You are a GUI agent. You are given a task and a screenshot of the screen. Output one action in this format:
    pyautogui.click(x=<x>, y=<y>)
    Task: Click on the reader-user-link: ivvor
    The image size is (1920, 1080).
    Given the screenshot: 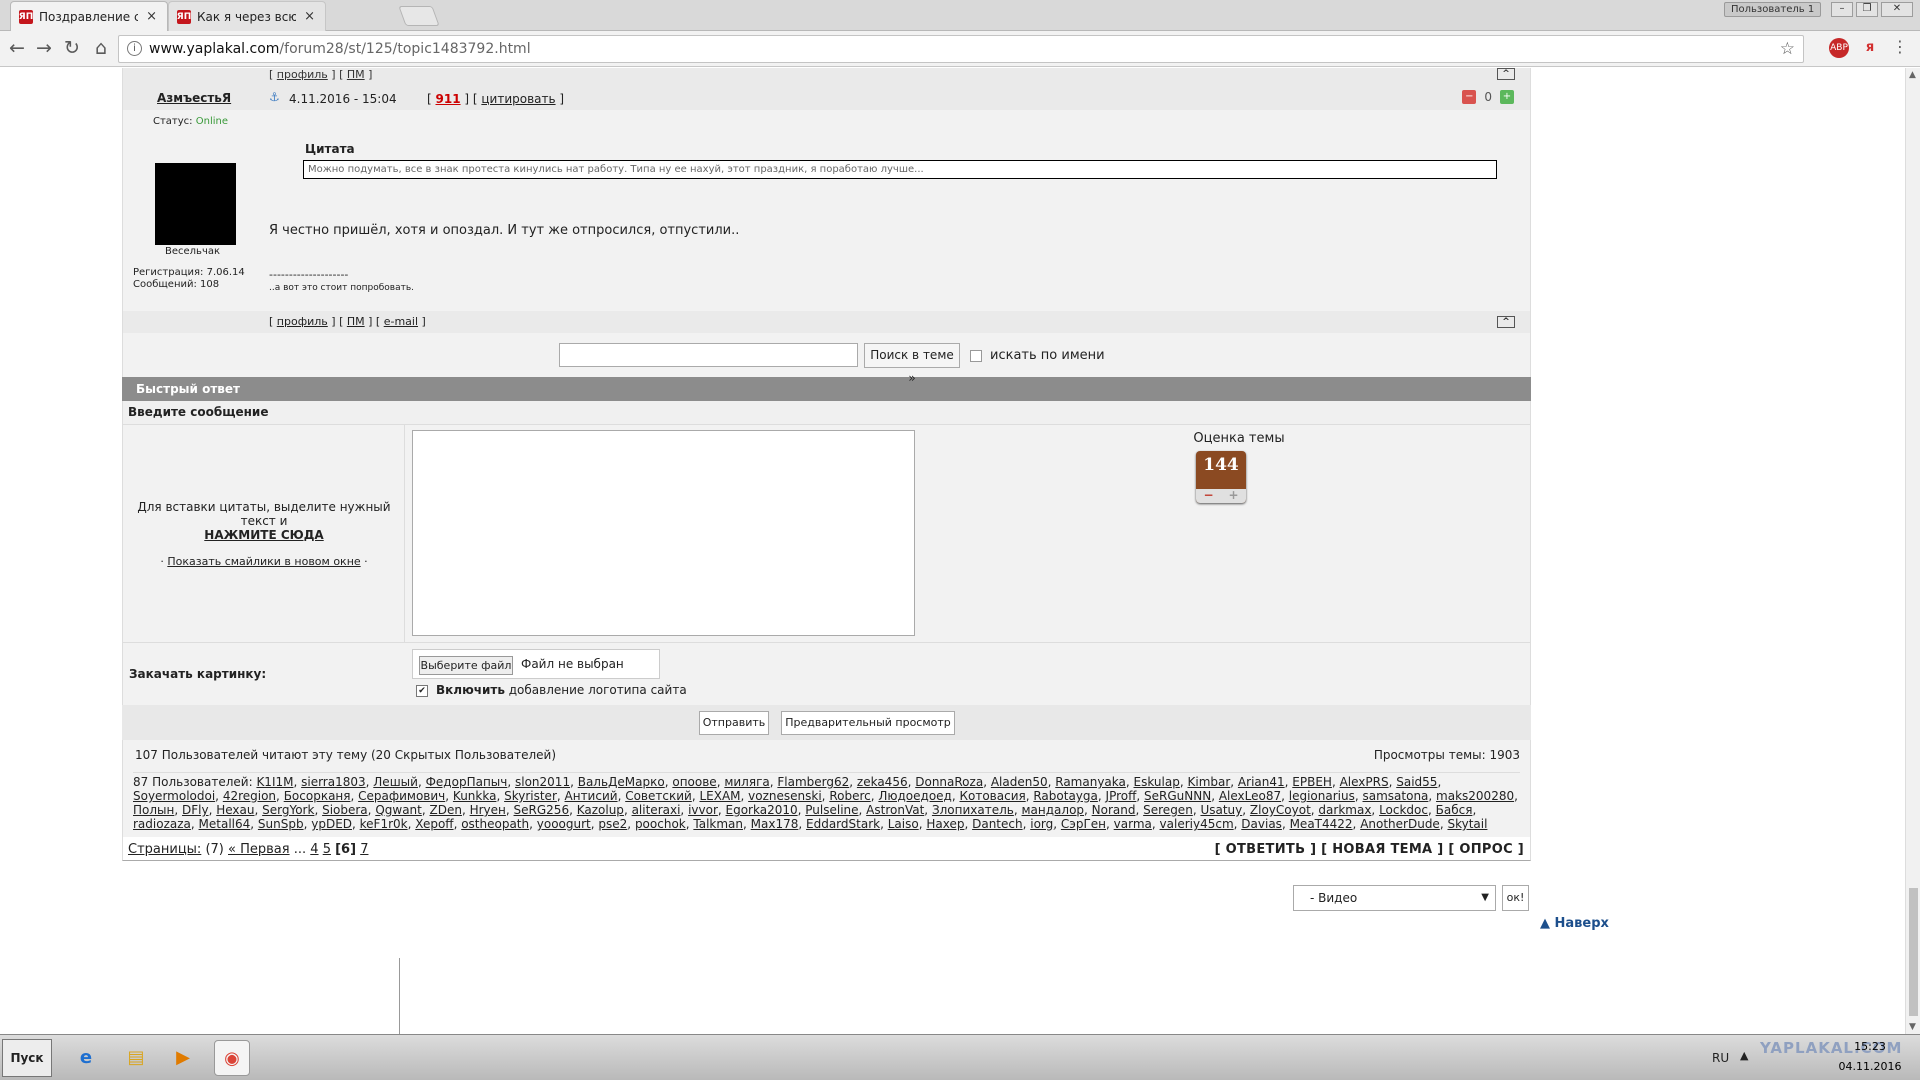 What is the action you would take?
    pyautogui.click(x=703, y=810)
    